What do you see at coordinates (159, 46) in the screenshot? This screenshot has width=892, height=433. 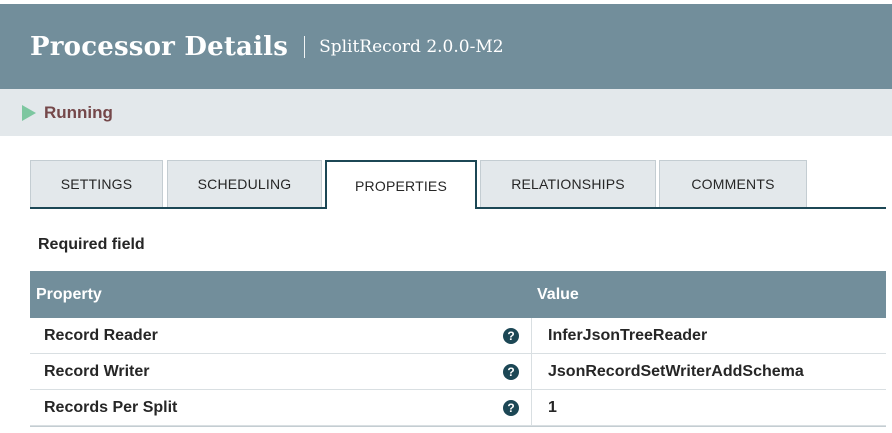 I see `page-title: Processor Details` at bounding box center [159, 46].